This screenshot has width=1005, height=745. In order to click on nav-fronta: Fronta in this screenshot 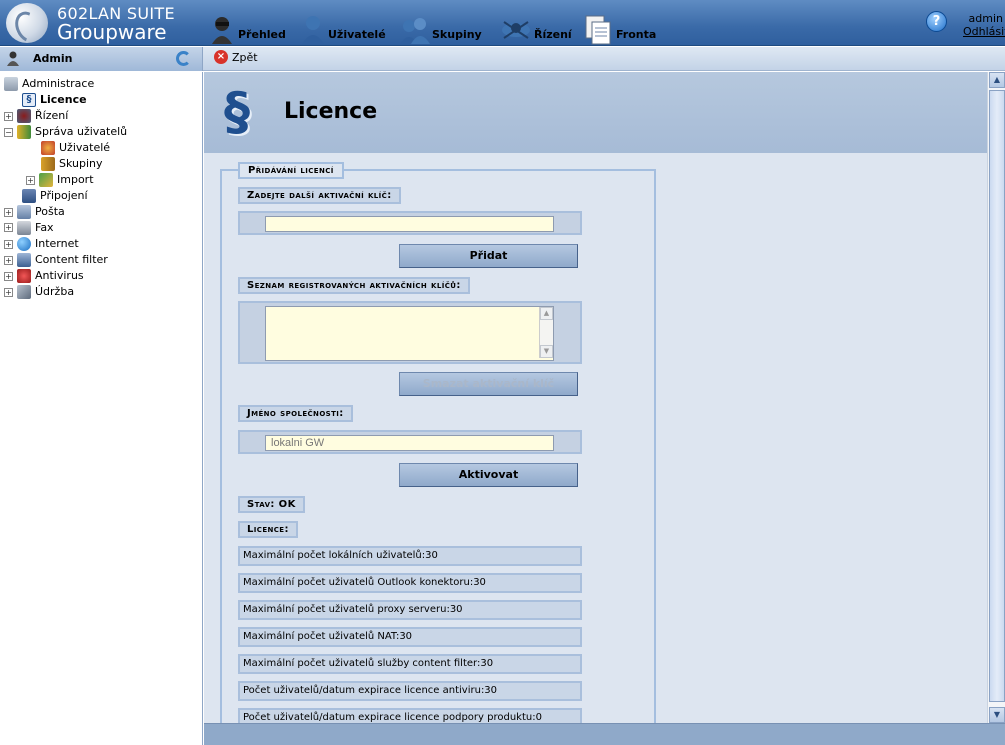, I will do `click(620, 24)`.